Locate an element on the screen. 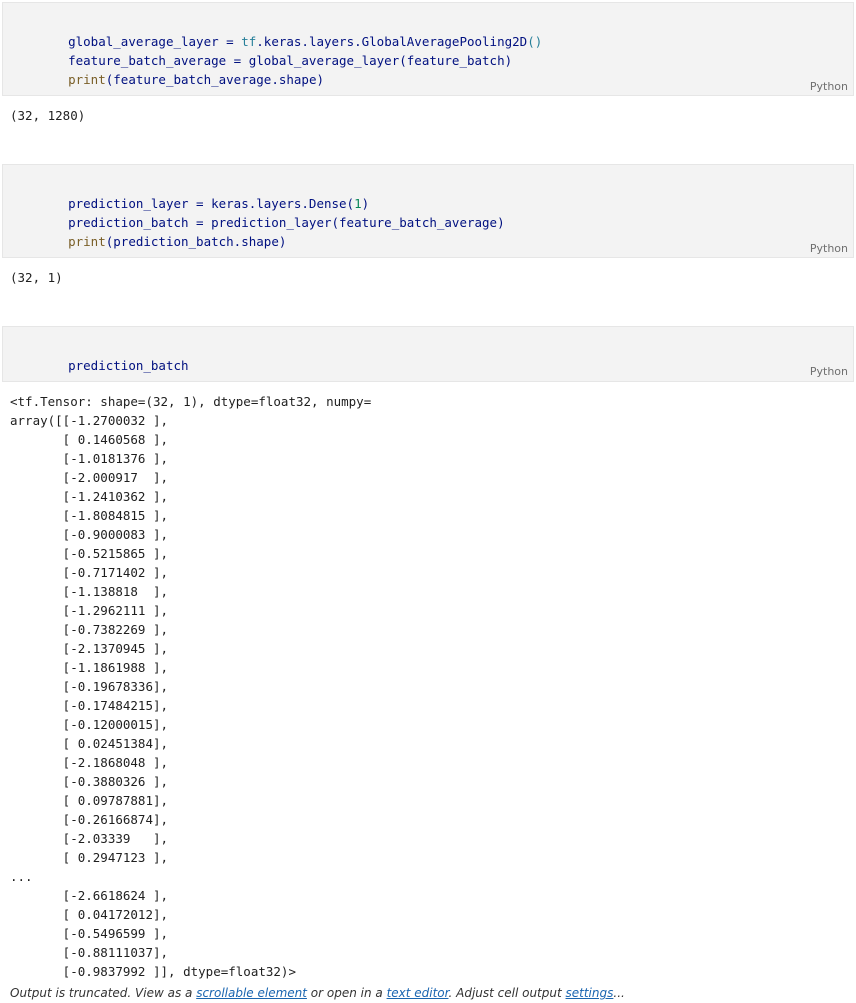 The height and width of the screenshot is (1003, 856). note-text: . Adjust cell output is located at coordinates (507, 993).